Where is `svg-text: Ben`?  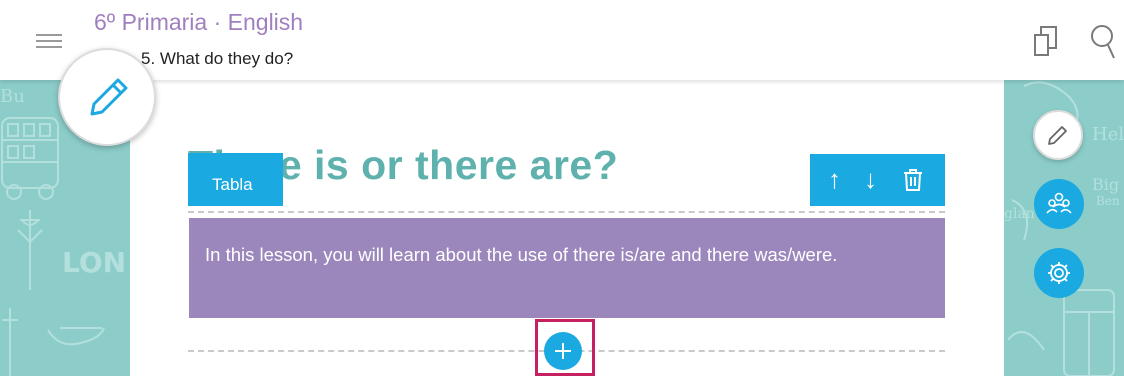 svg-text: Ben is located at coordinates (1108, 201).